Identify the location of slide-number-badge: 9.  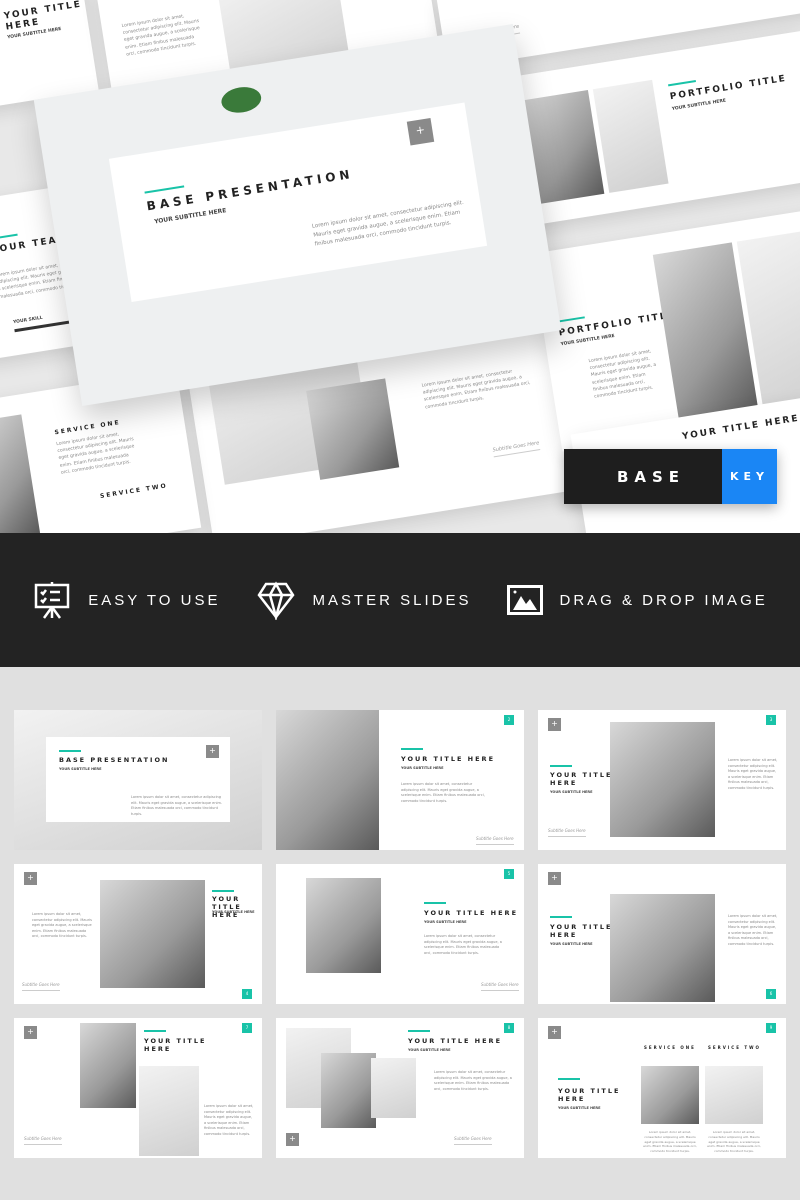
(771, 1028).